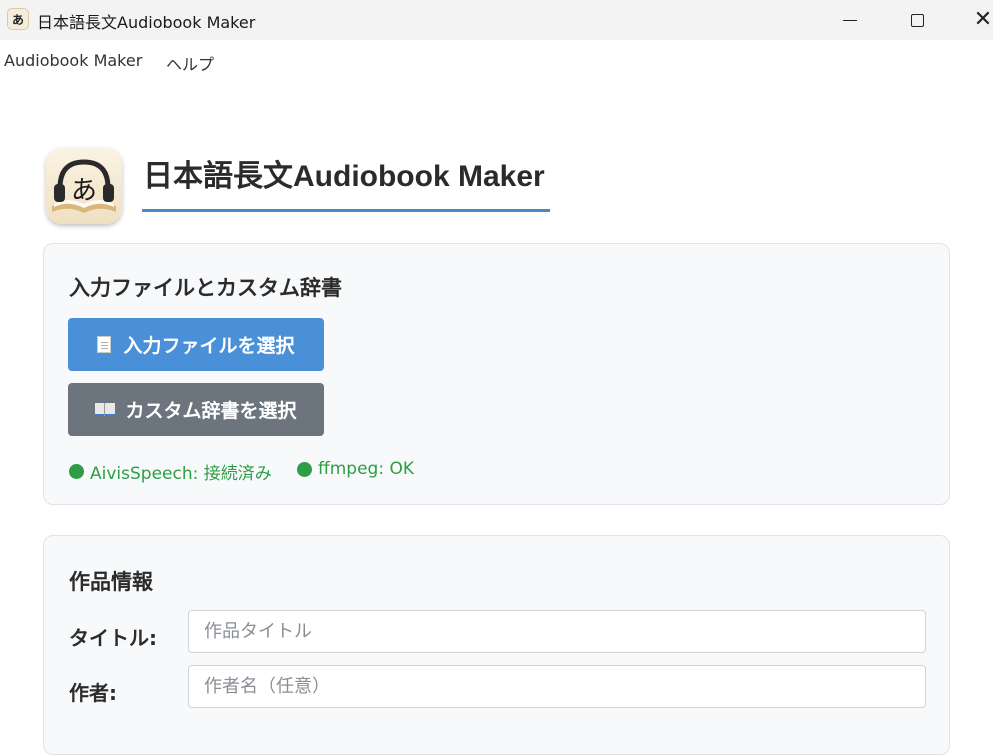  Describe the element at coordinates (104, 344) in the screenshot. I see `document-icon` at that location.